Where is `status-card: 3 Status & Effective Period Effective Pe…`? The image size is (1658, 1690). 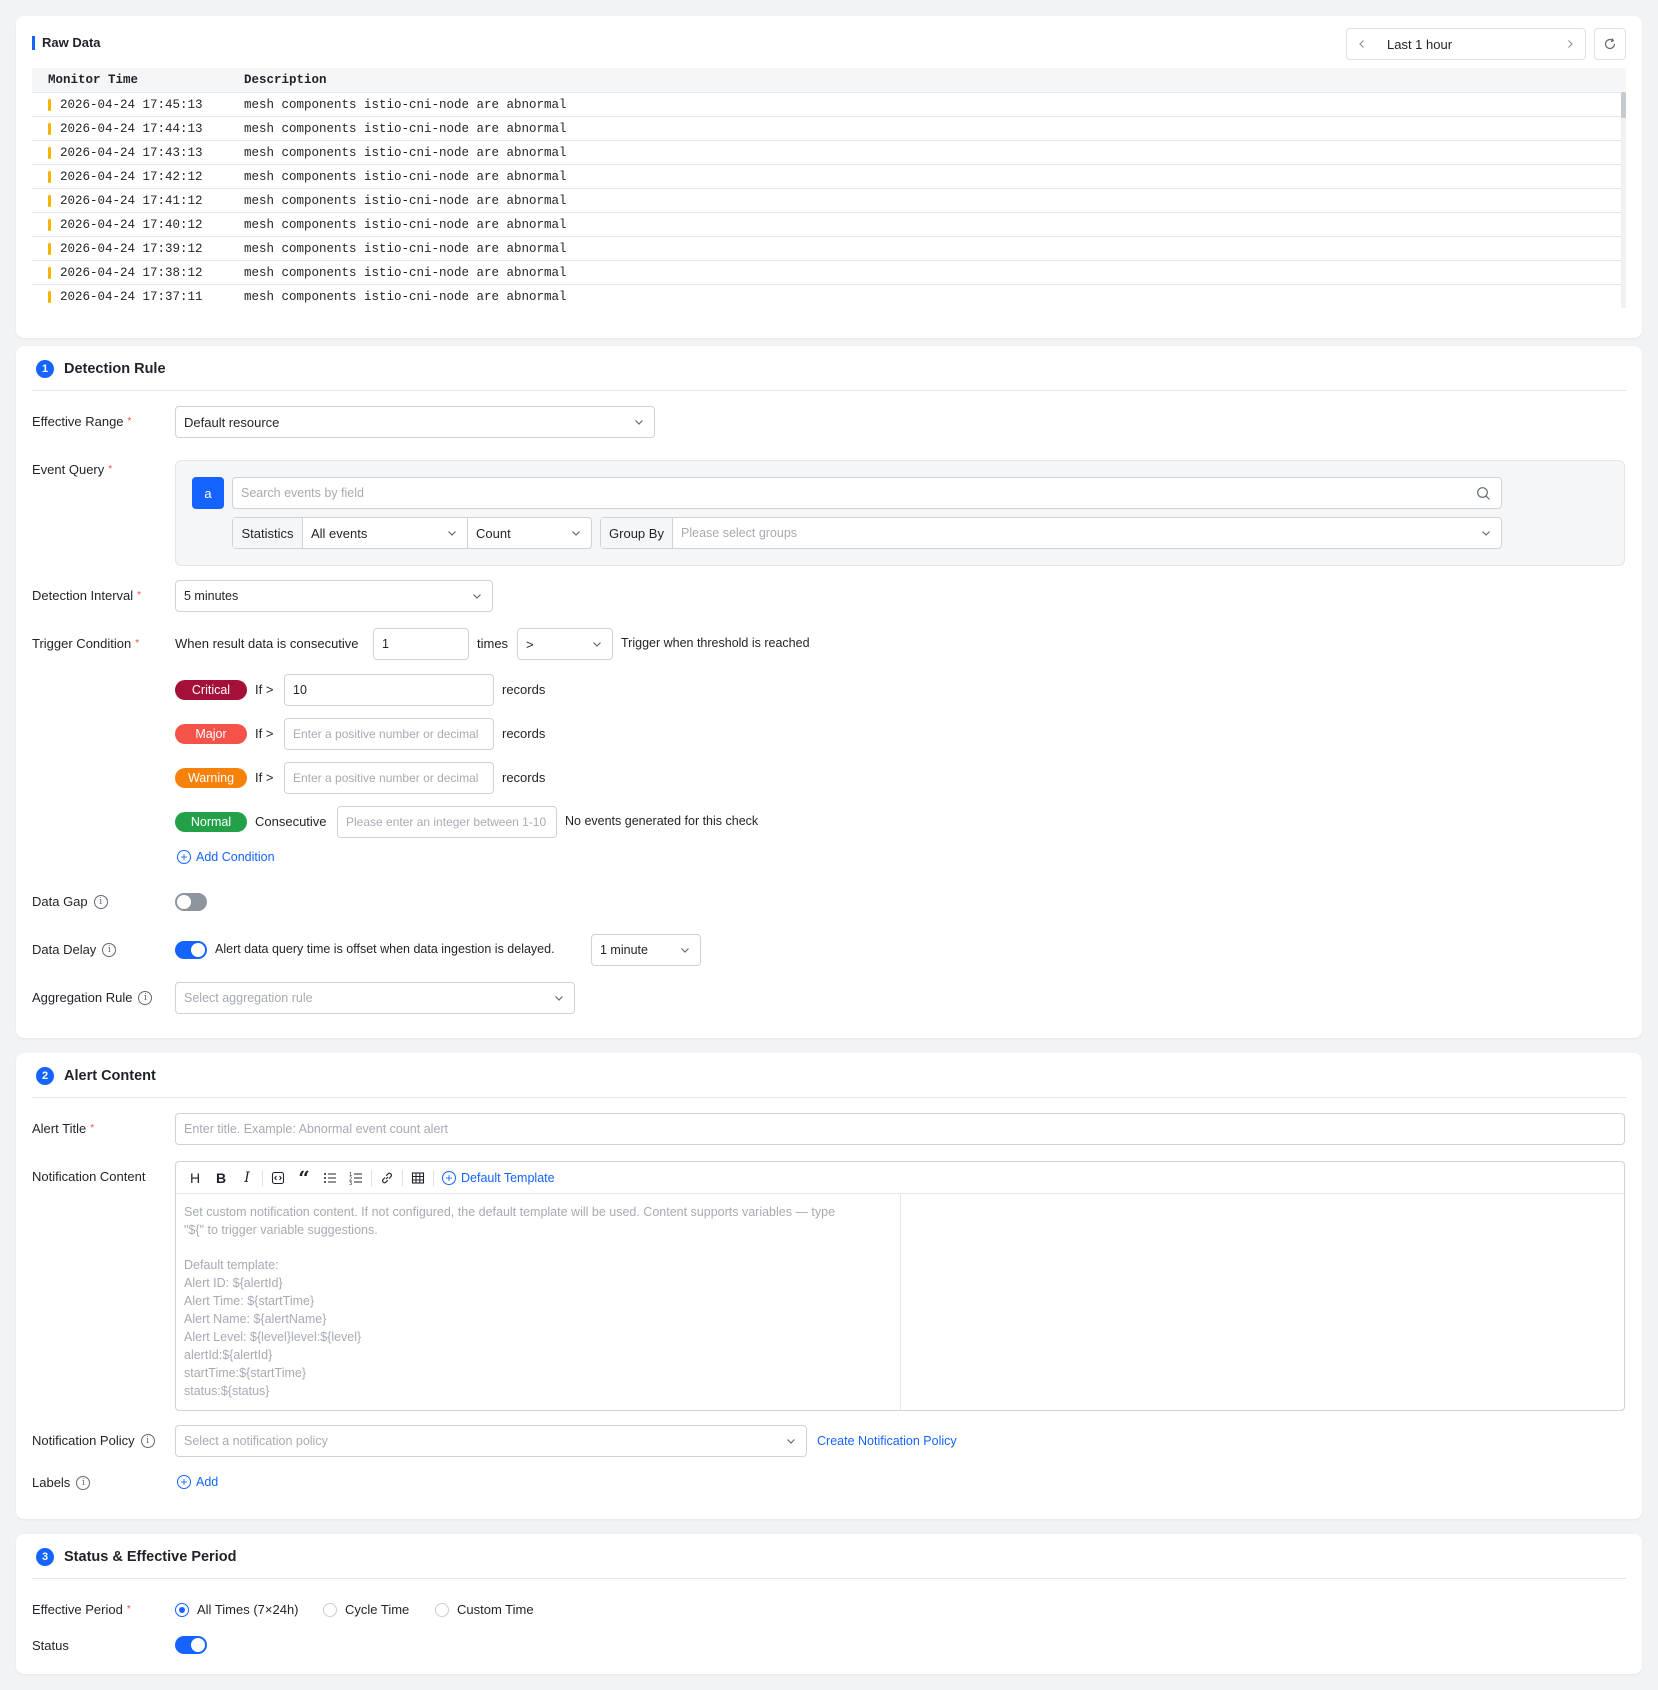 status-card: 3 Status & Effective Period Effective Pe… is located at coordinates (829, 1604).